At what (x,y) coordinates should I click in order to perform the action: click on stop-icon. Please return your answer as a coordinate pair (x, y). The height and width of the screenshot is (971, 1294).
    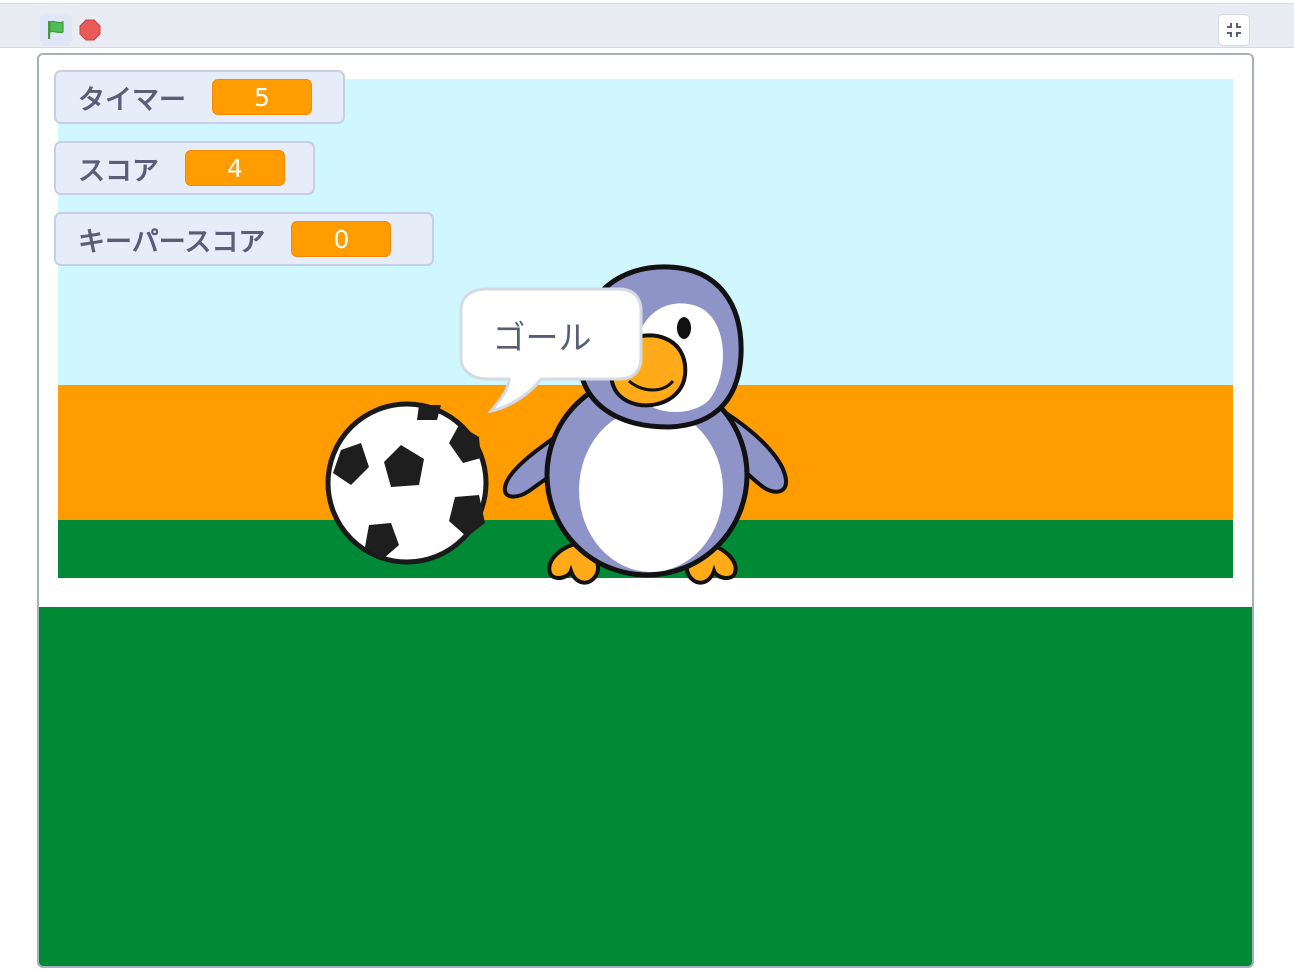
    Looking at the image, I should click on (90, 30).